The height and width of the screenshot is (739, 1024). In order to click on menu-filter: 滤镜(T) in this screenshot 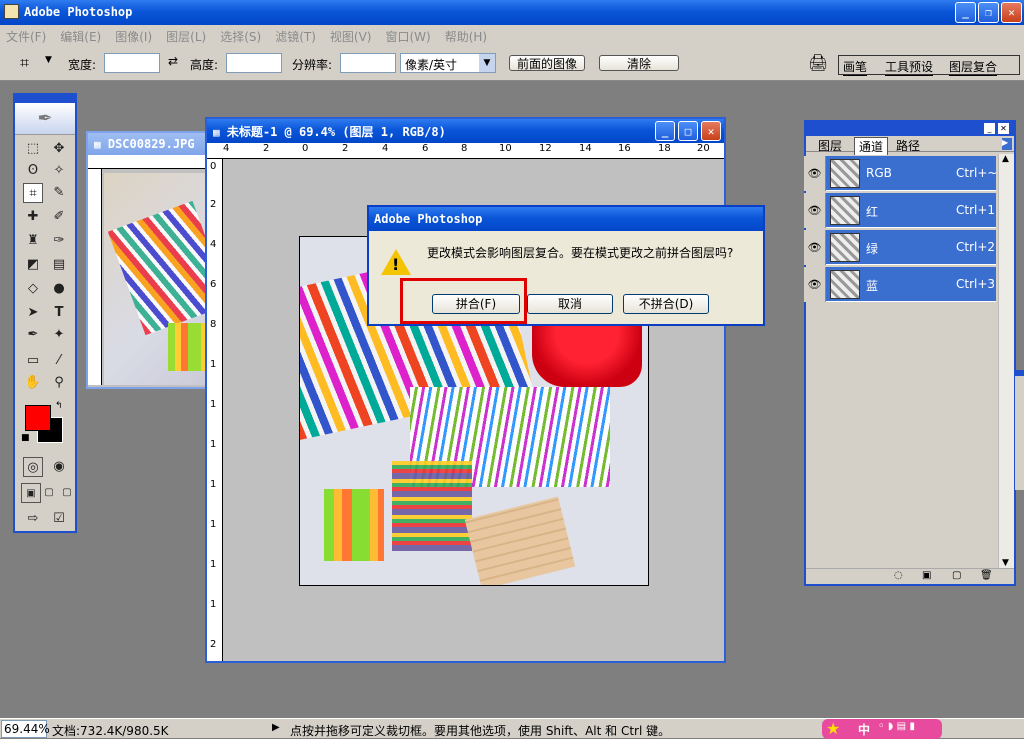, I will do `click(295, 36)`.